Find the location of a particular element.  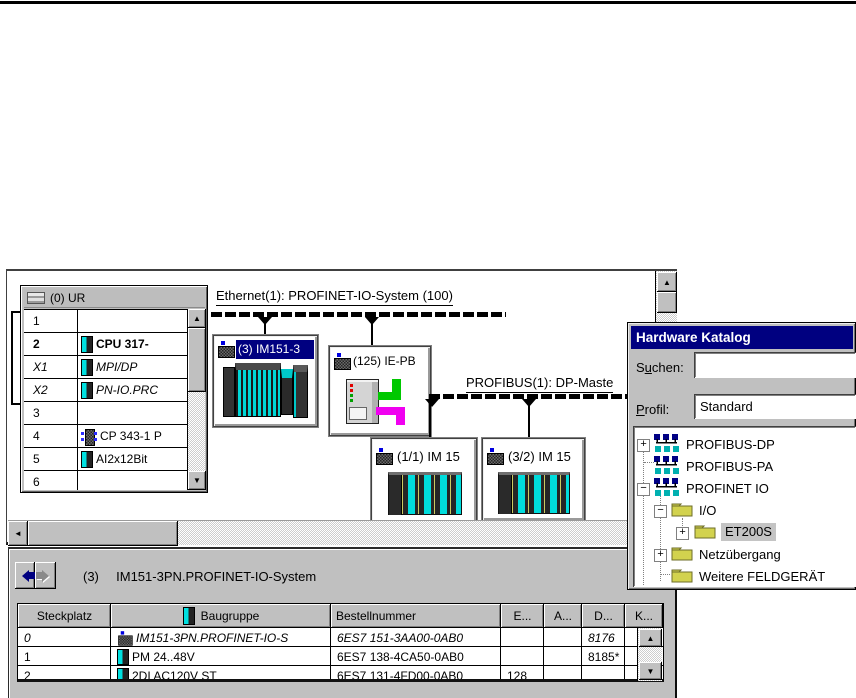

tree-item-profibus-pa: PROFIBUS-PA is located at coordinates (729, 466).